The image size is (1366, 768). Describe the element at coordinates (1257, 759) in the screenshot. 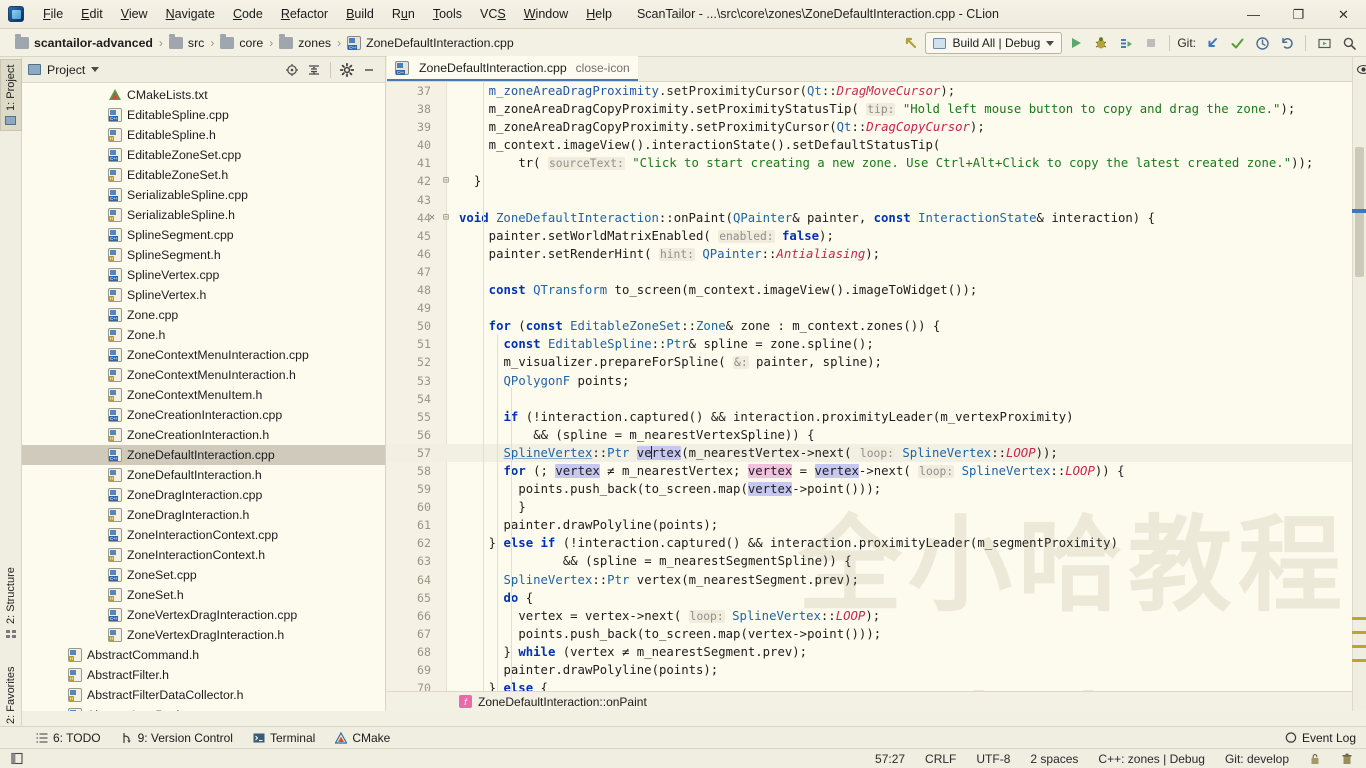

I see `git-branch: Git: develop` at that location.